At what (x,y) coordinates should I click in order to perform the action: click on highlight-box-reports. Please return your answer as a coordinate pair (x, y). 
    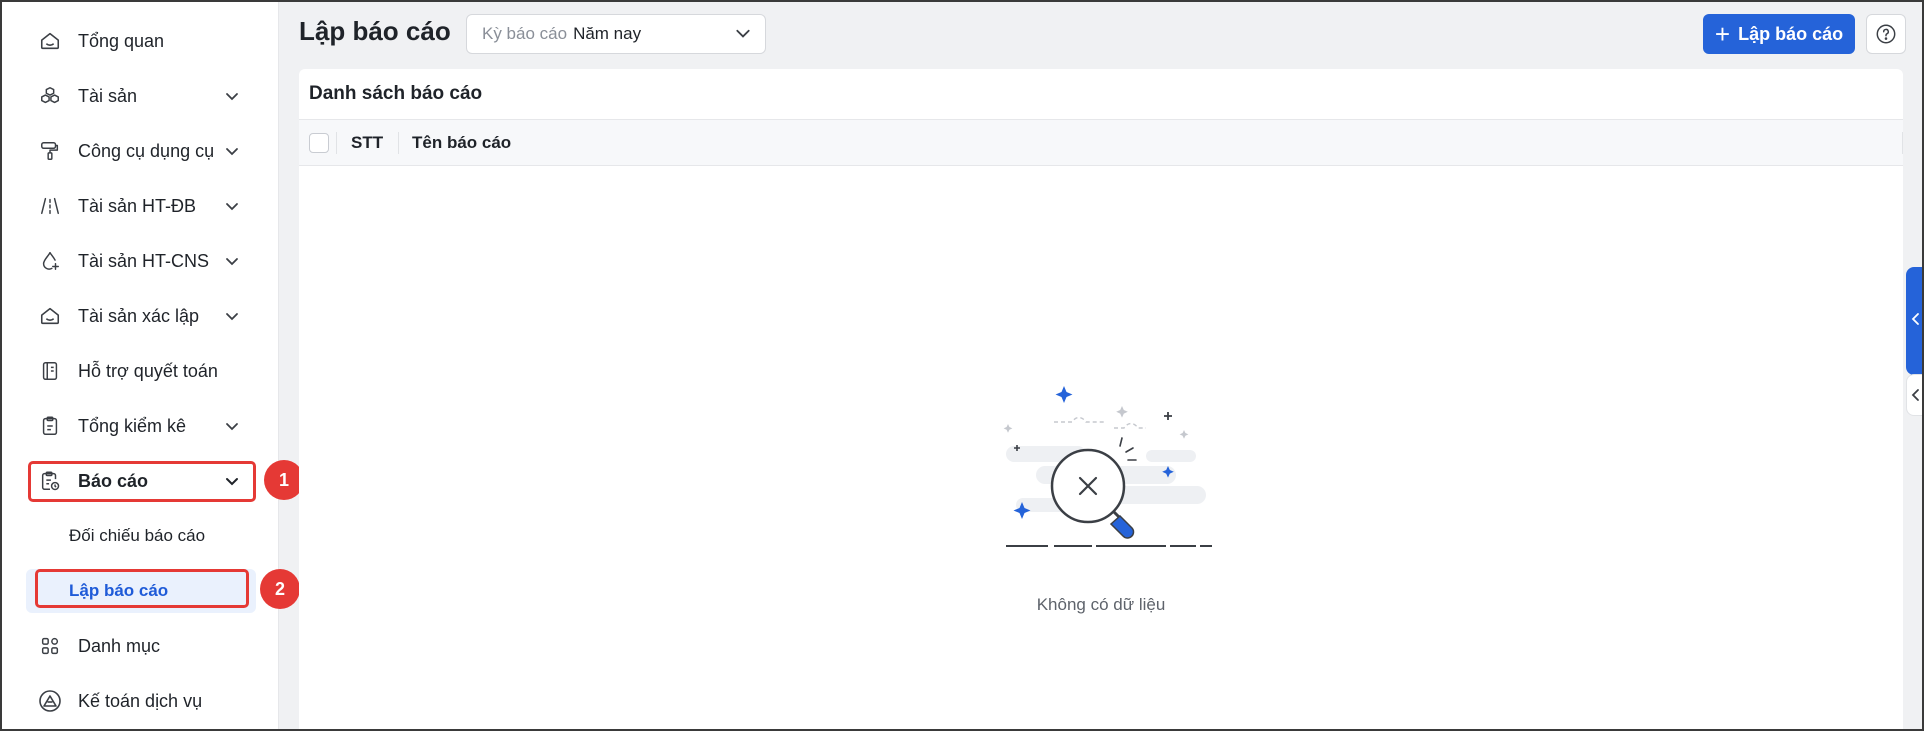
    Looking at the image, I should click on (142, 481).